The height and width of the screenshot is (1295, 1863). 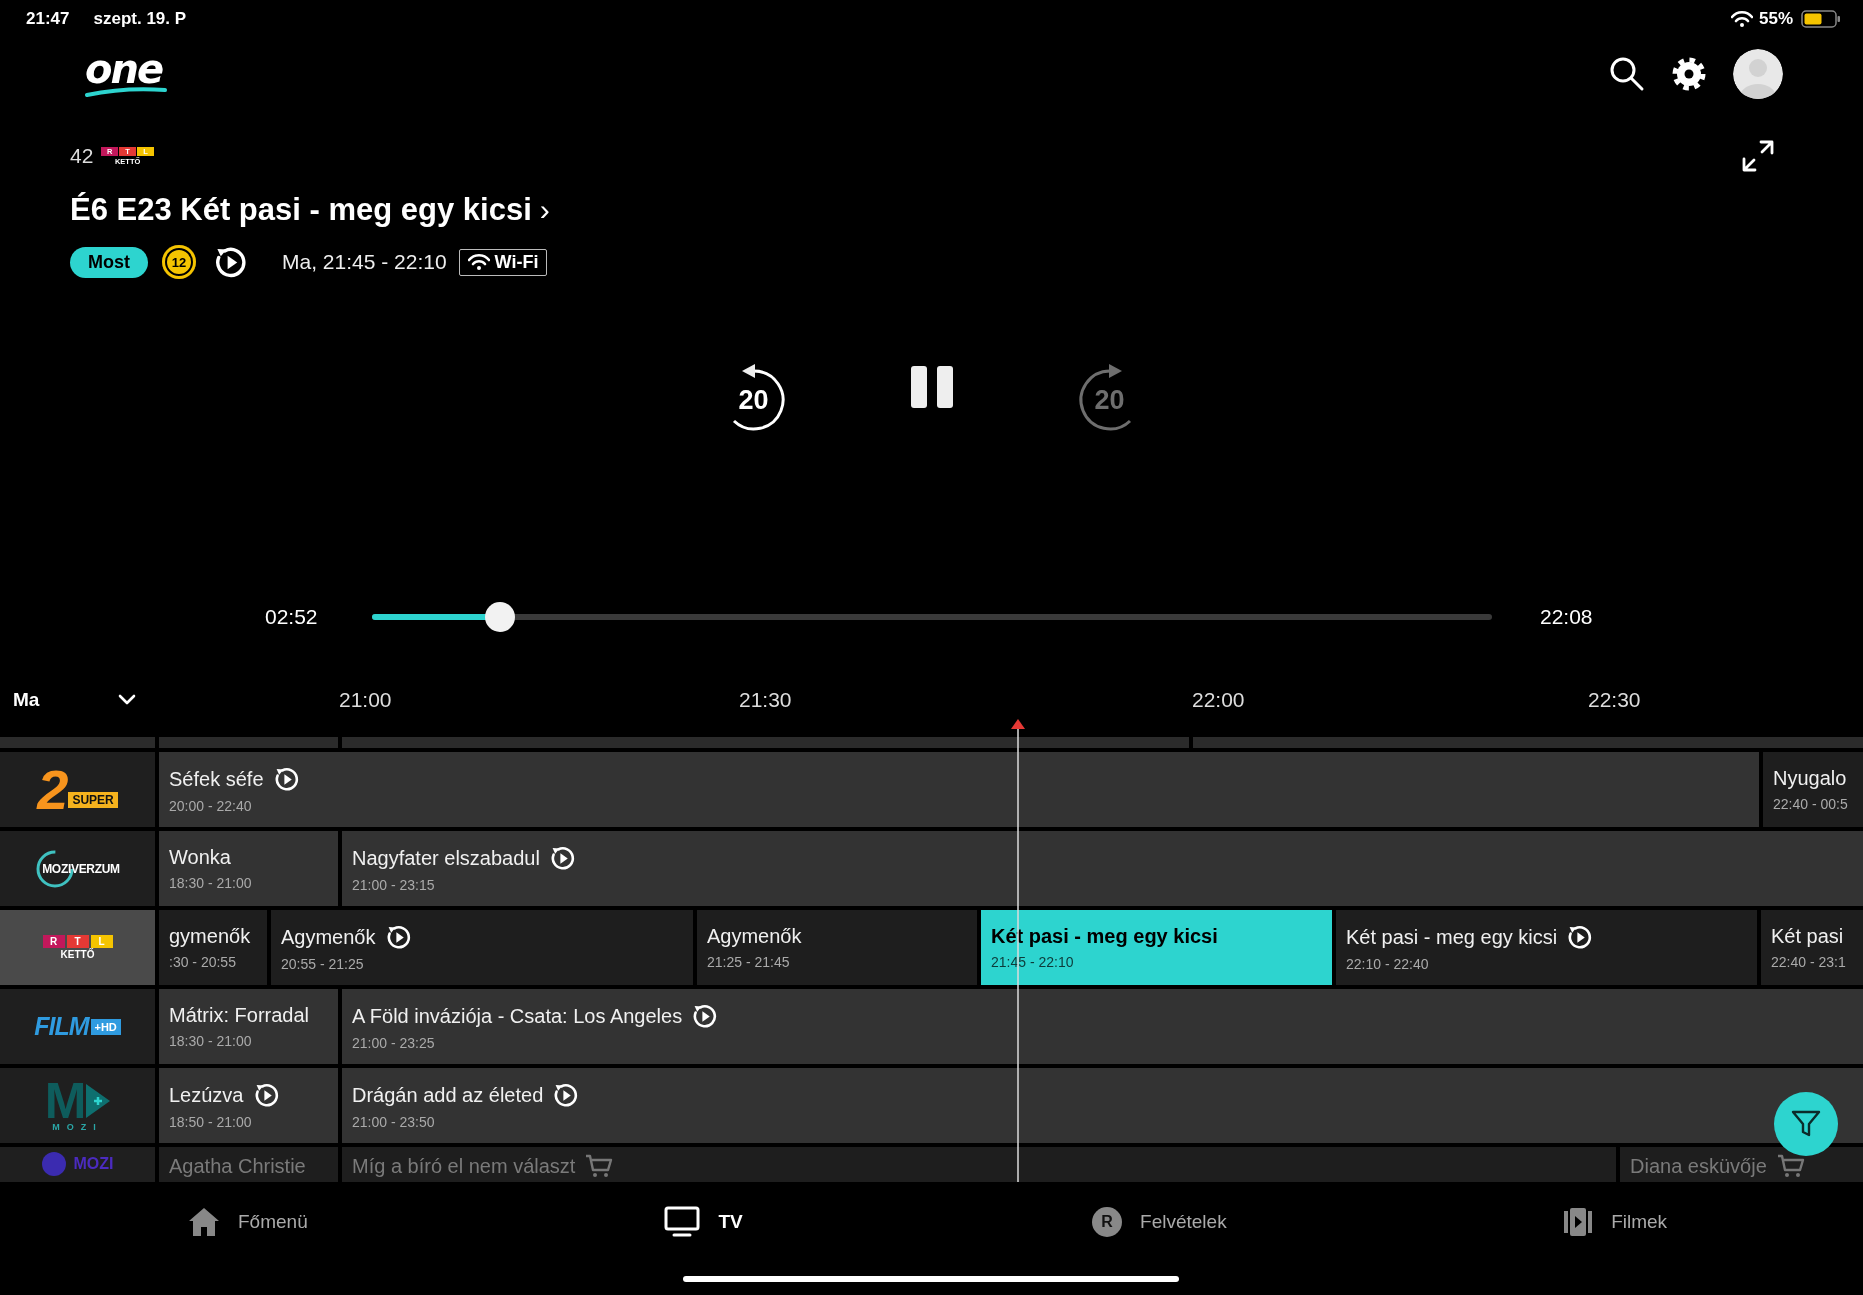 What do you see at coordinates (48, 19) in the screenshot?
I see `clock-time: 21:47` at bounding box center [48, 19].